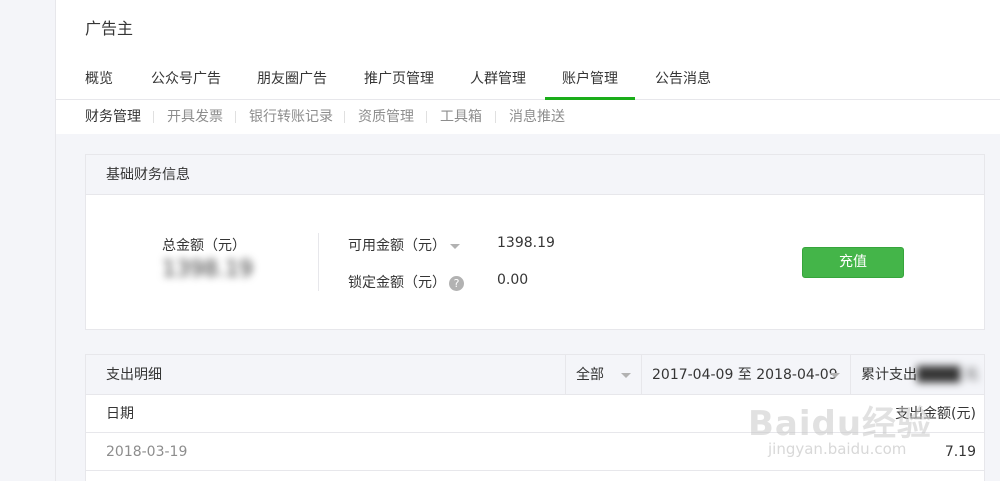 The height and width of the screenshot is (481, 1000). What do you see at coordinates (853, 262) in the screenshot?
I see `recharge-button: 充值` at bounding box center [853, 262].